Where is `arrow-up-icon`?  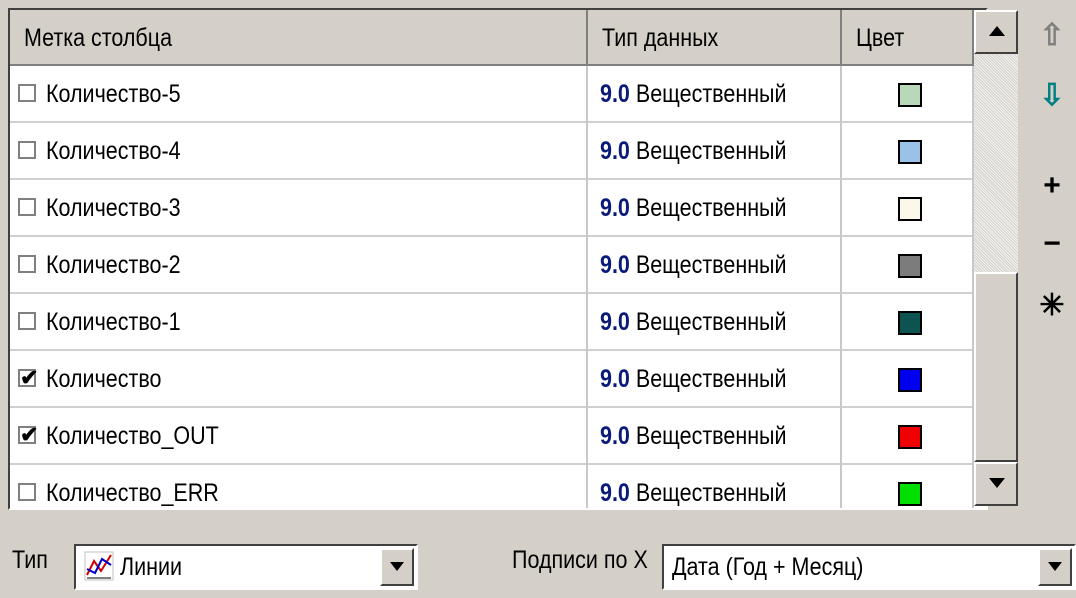 arrow-up-icon is located at coordinates (997, 31).